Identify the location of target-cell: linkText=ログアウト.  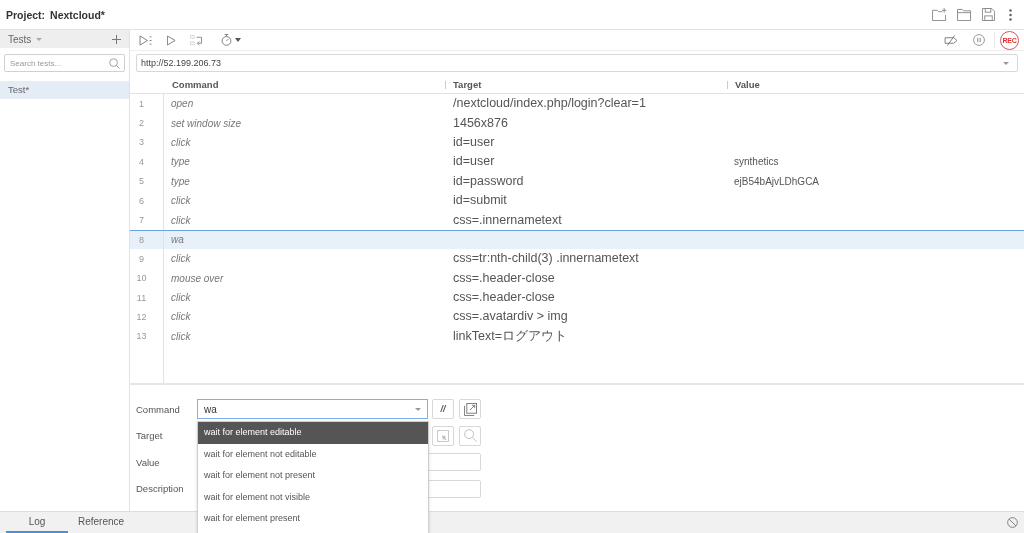
(510, 336).